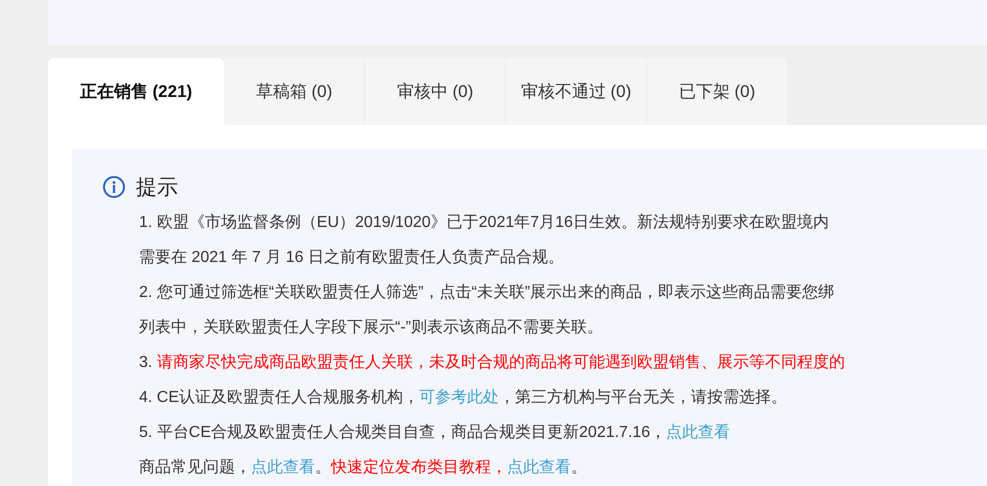  What do you see at coordinates (484, 222) in the screenshot?
I see `tip-text: 1. 欧盟《市场监督条例（EU）2019/1020》已于2021年7月16日生效。新法规特别要求在欧盟境内` at bounding box center [484, 222].